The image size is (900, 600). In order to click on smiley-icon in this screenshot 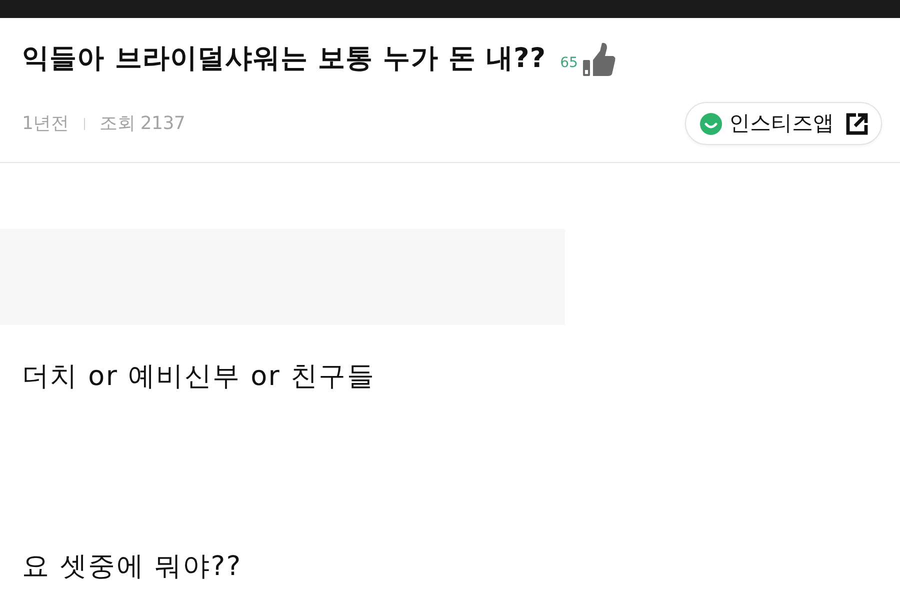, I will do `click(711, 123)`.